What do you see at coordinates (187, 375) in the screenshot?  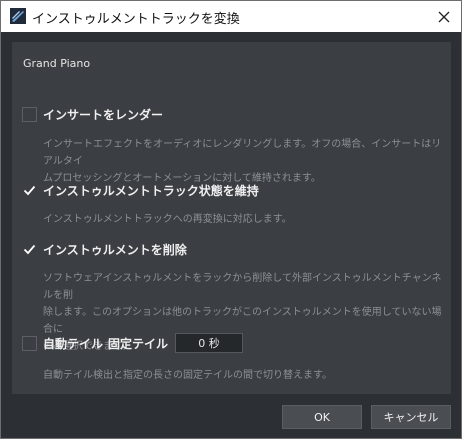 I see `tail-description: 自動テイル検出と指定の長さの固定テイルの間で切り替えます。` at bounding box center [187, 375].